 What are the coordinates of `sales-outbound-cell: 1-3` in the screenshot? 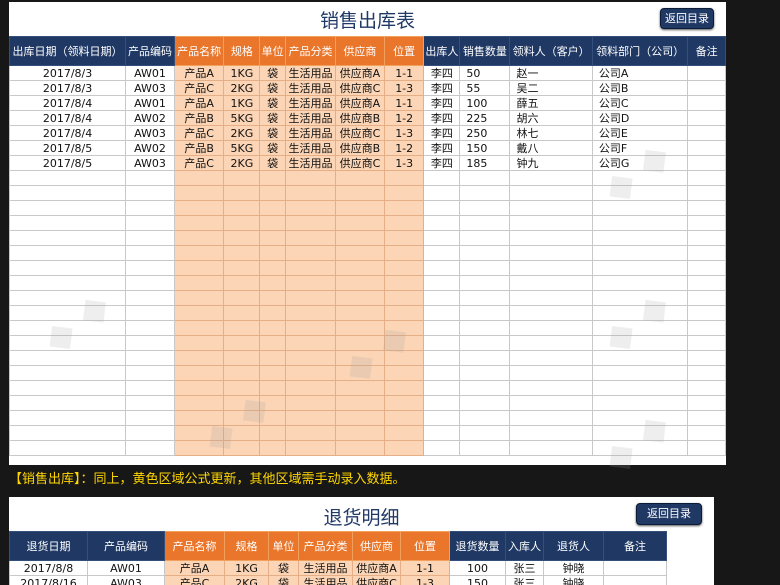 It's located at (404, 133).